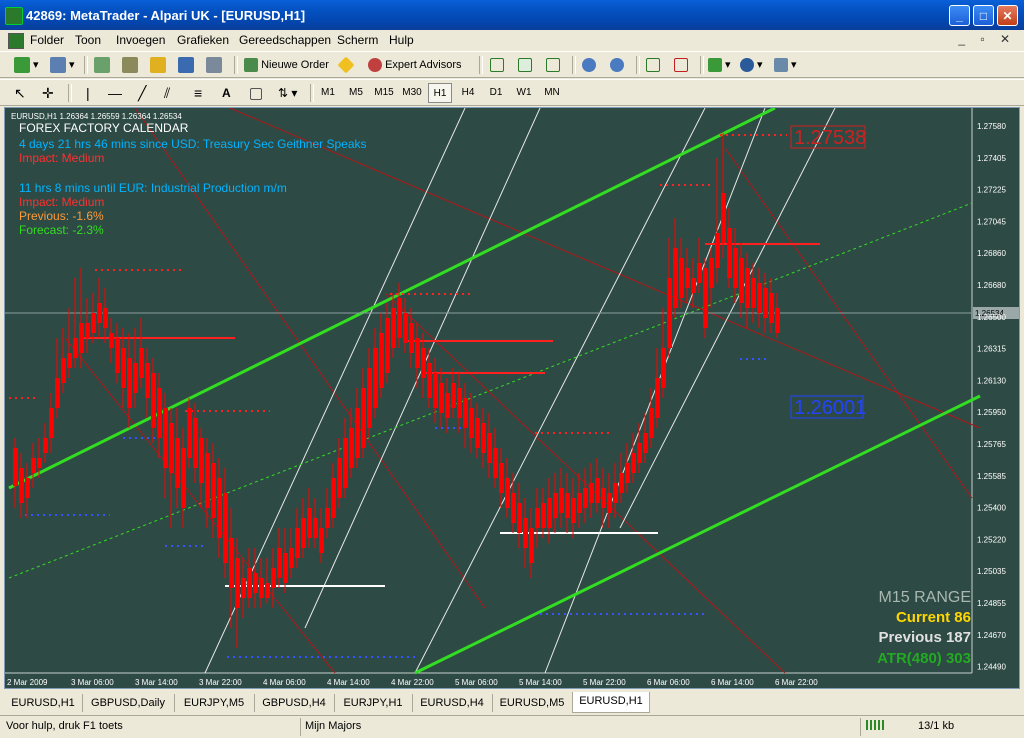 The height and width of the screenshot is (738, 1024). Describe the element at coordinates (88, 93) in the screenshot. I see `vertical-line-icon: |` at that location.